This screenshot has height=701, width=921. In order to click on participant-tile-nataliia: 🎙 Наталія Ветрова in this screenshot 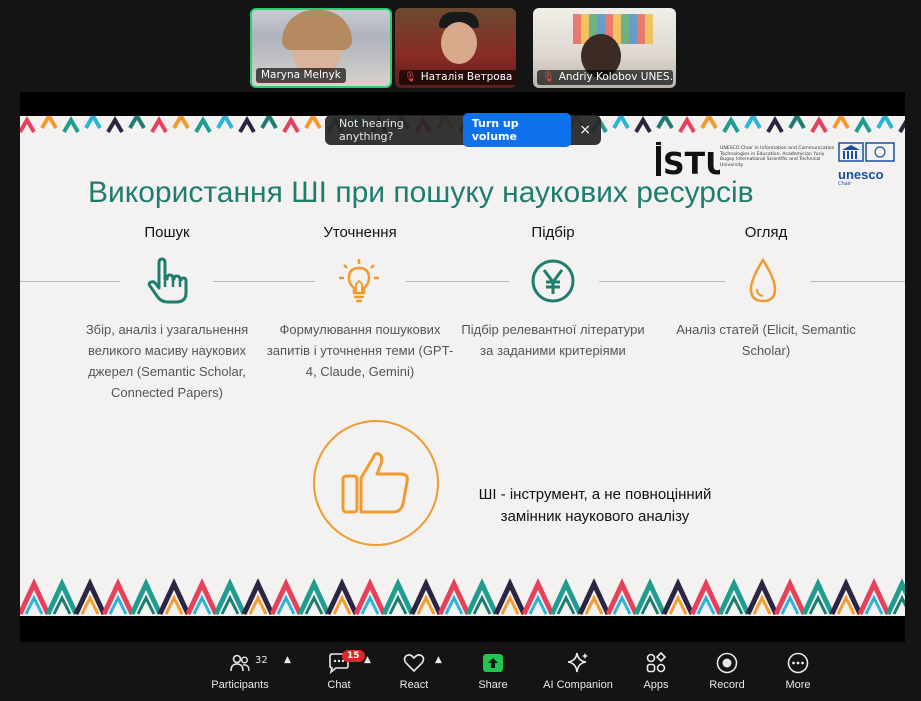, I will do `click(455, 48)`.